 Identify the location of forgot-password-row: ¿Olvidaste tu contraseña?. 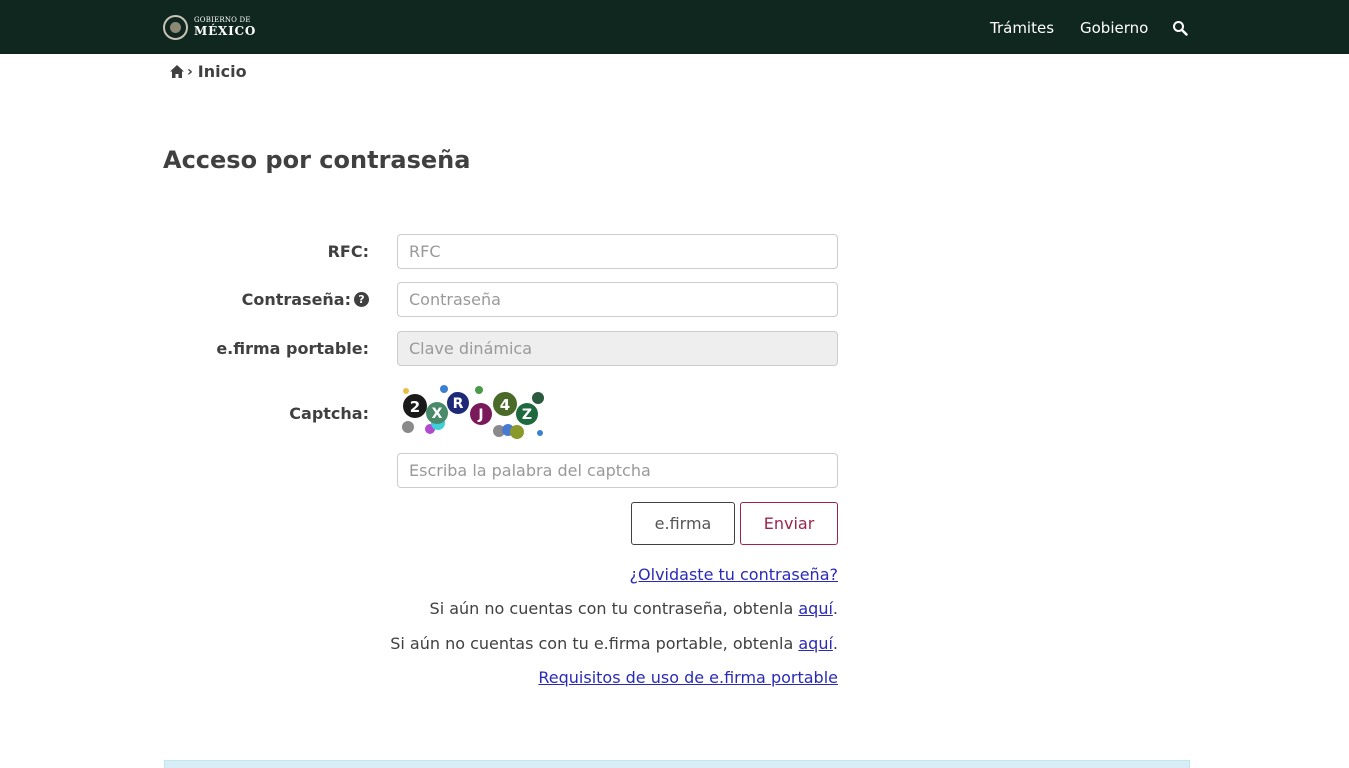
(734, 574).